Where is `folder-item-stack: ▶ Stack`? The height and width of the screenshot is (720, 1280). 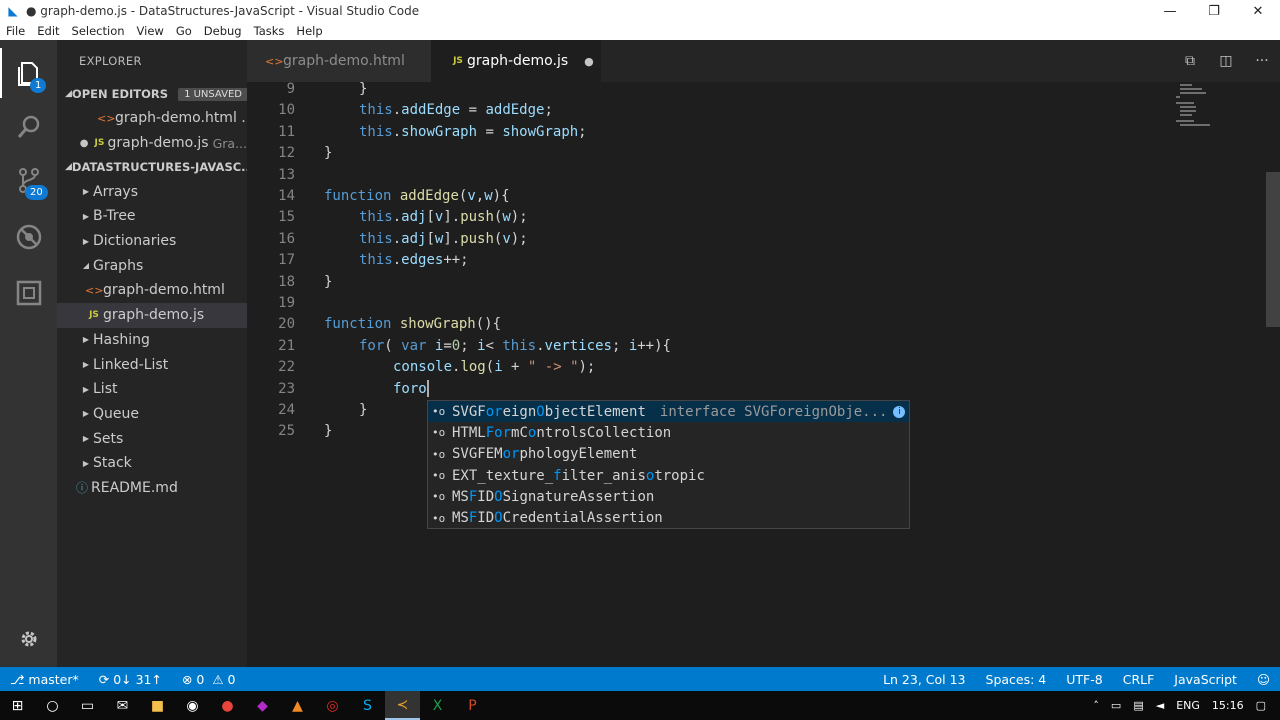 folder-item-stack: ▶ Stack is located at coordinates (152, 463).